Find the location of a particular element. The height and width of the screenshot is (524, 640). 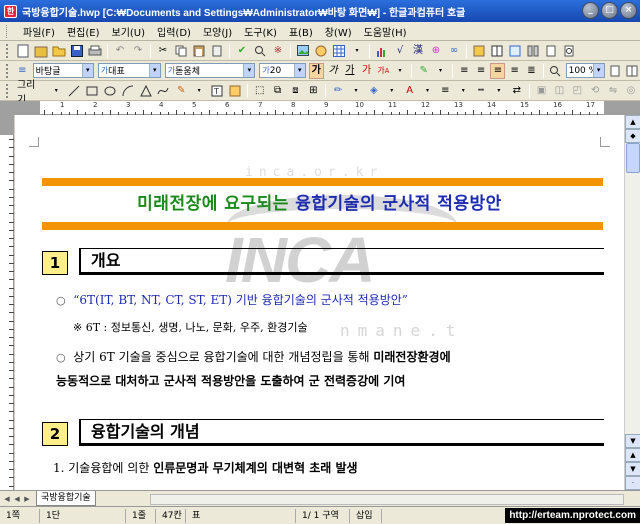

status-insert: 삽입 is located at coordinates (366, 515).